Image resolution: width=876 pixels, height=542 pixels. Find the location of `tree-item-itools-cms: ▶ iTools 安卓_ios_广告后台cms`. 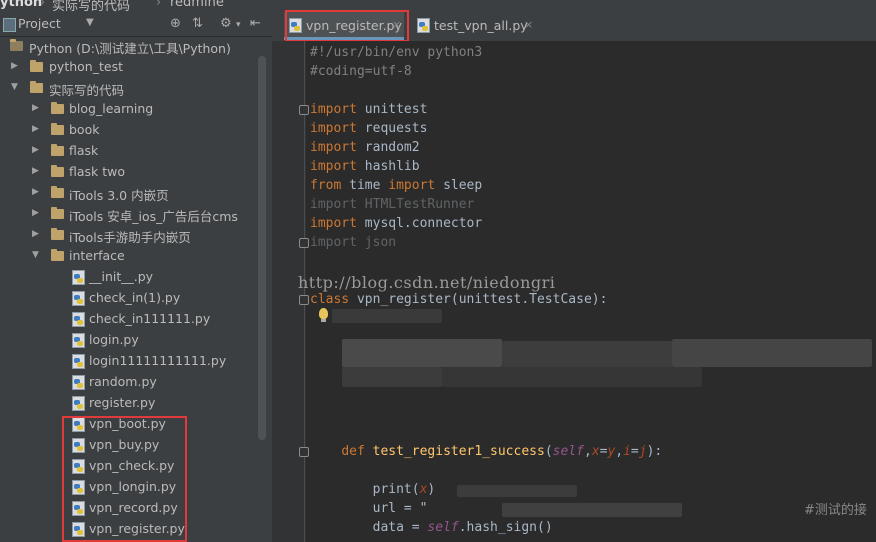

tree-item-itools-cms: ▶ iTools 安卓_ios_广告后台cms is located at coordinates (129, 214).